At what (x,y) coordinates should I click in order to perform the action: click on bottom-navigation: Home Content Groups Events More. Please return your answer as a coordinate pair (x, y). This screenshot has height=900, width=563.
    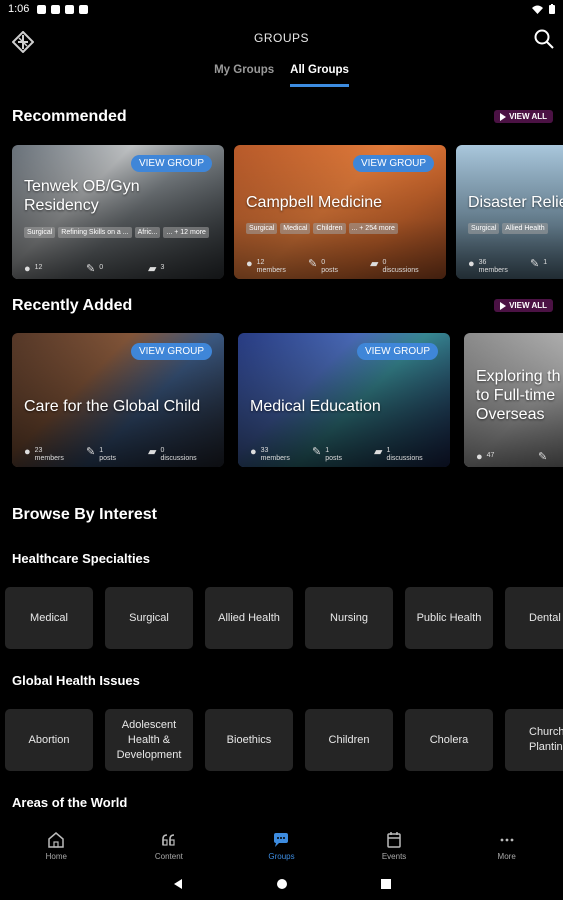
    Looking at the image, I should click on (281, 845).